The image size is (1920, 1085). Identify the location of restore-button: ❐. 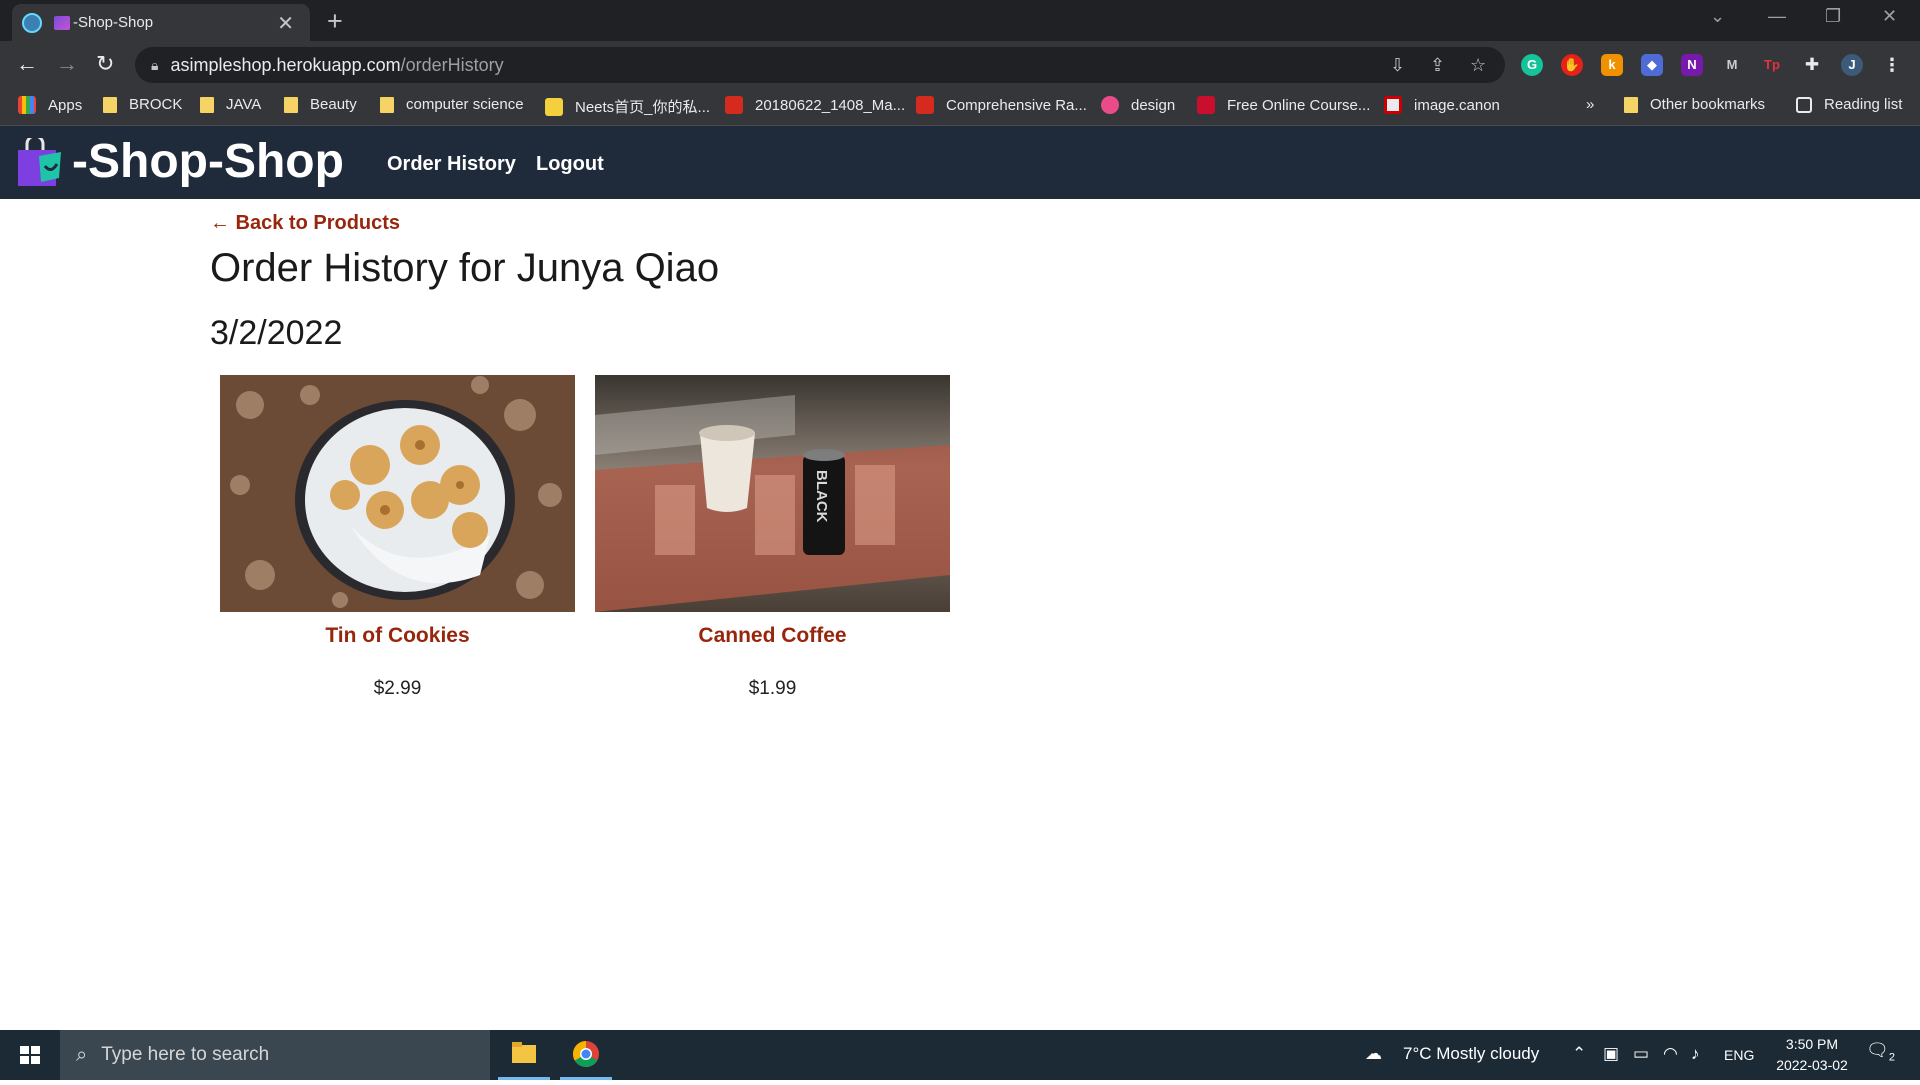
(1833, 16).